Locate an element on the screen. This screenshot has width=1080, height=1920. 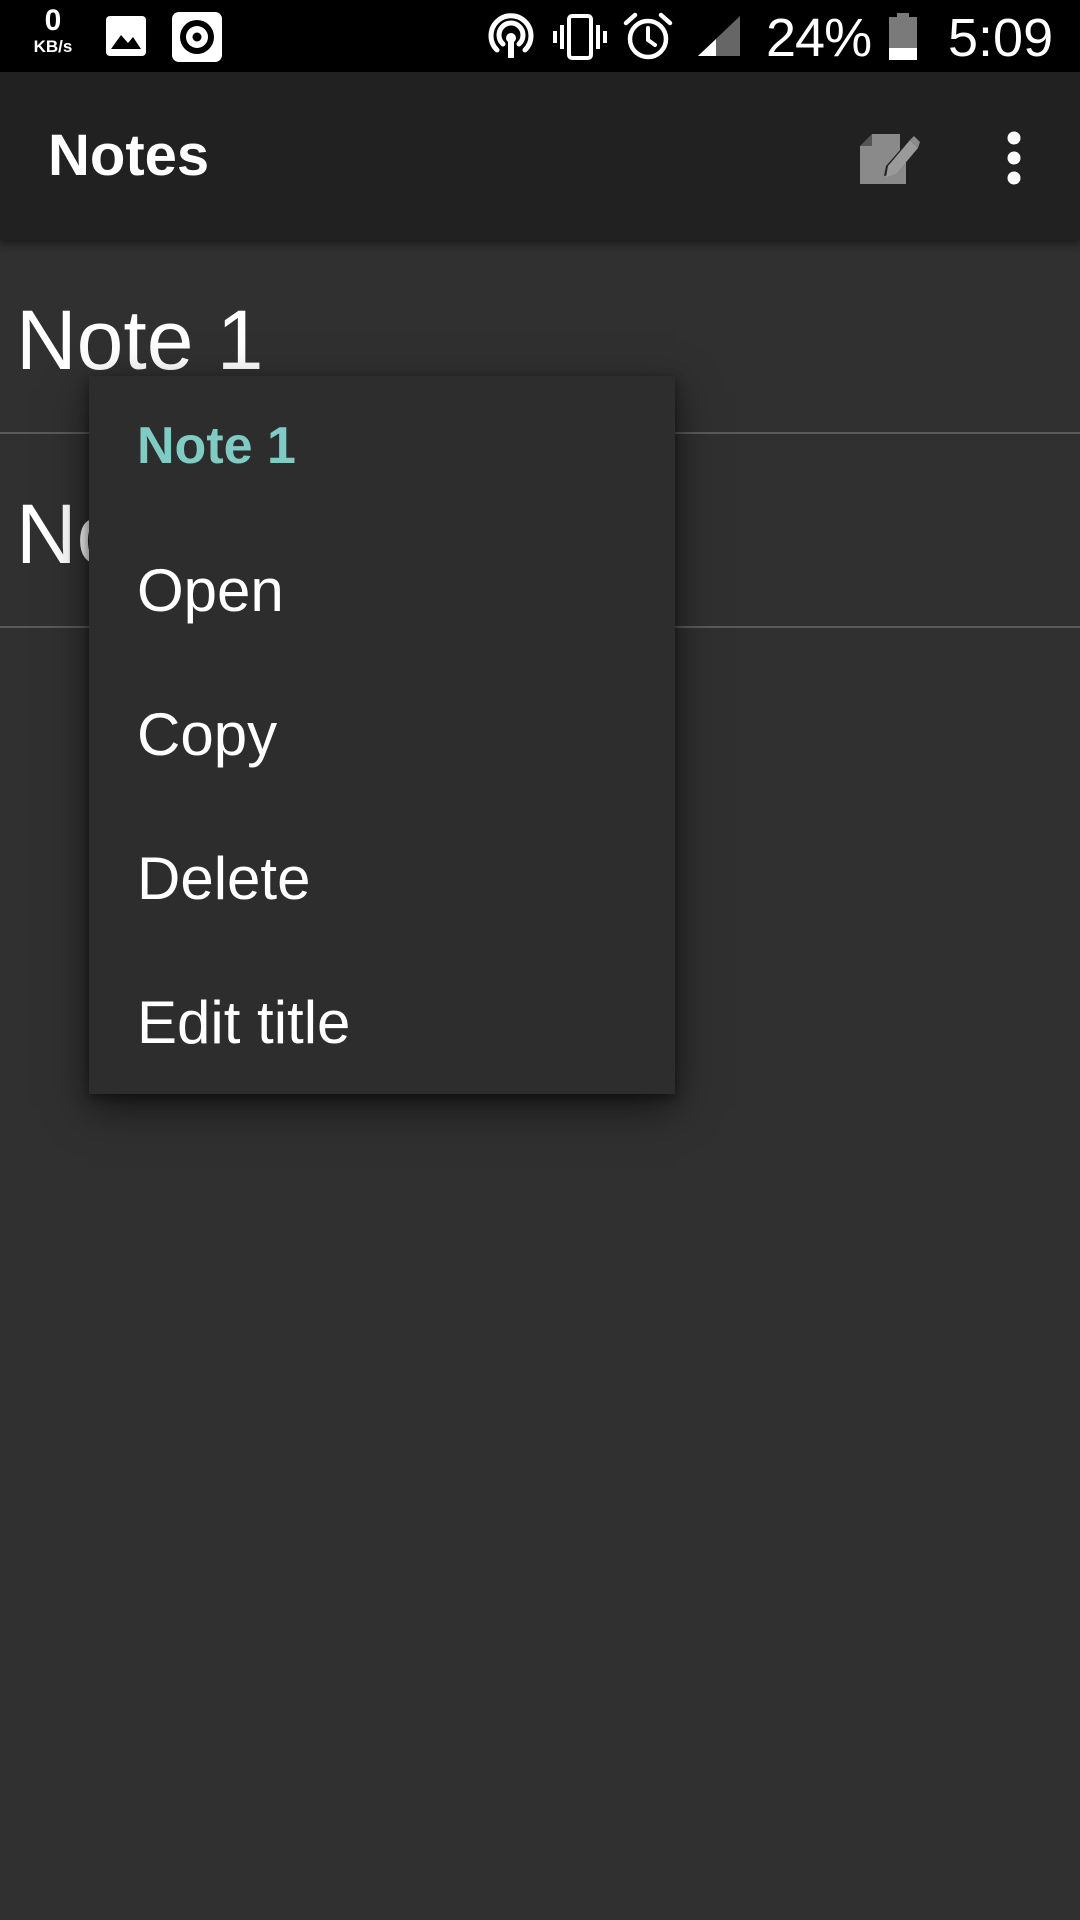
network-speed: 0 KB/s is located at coordinates (53, 30).